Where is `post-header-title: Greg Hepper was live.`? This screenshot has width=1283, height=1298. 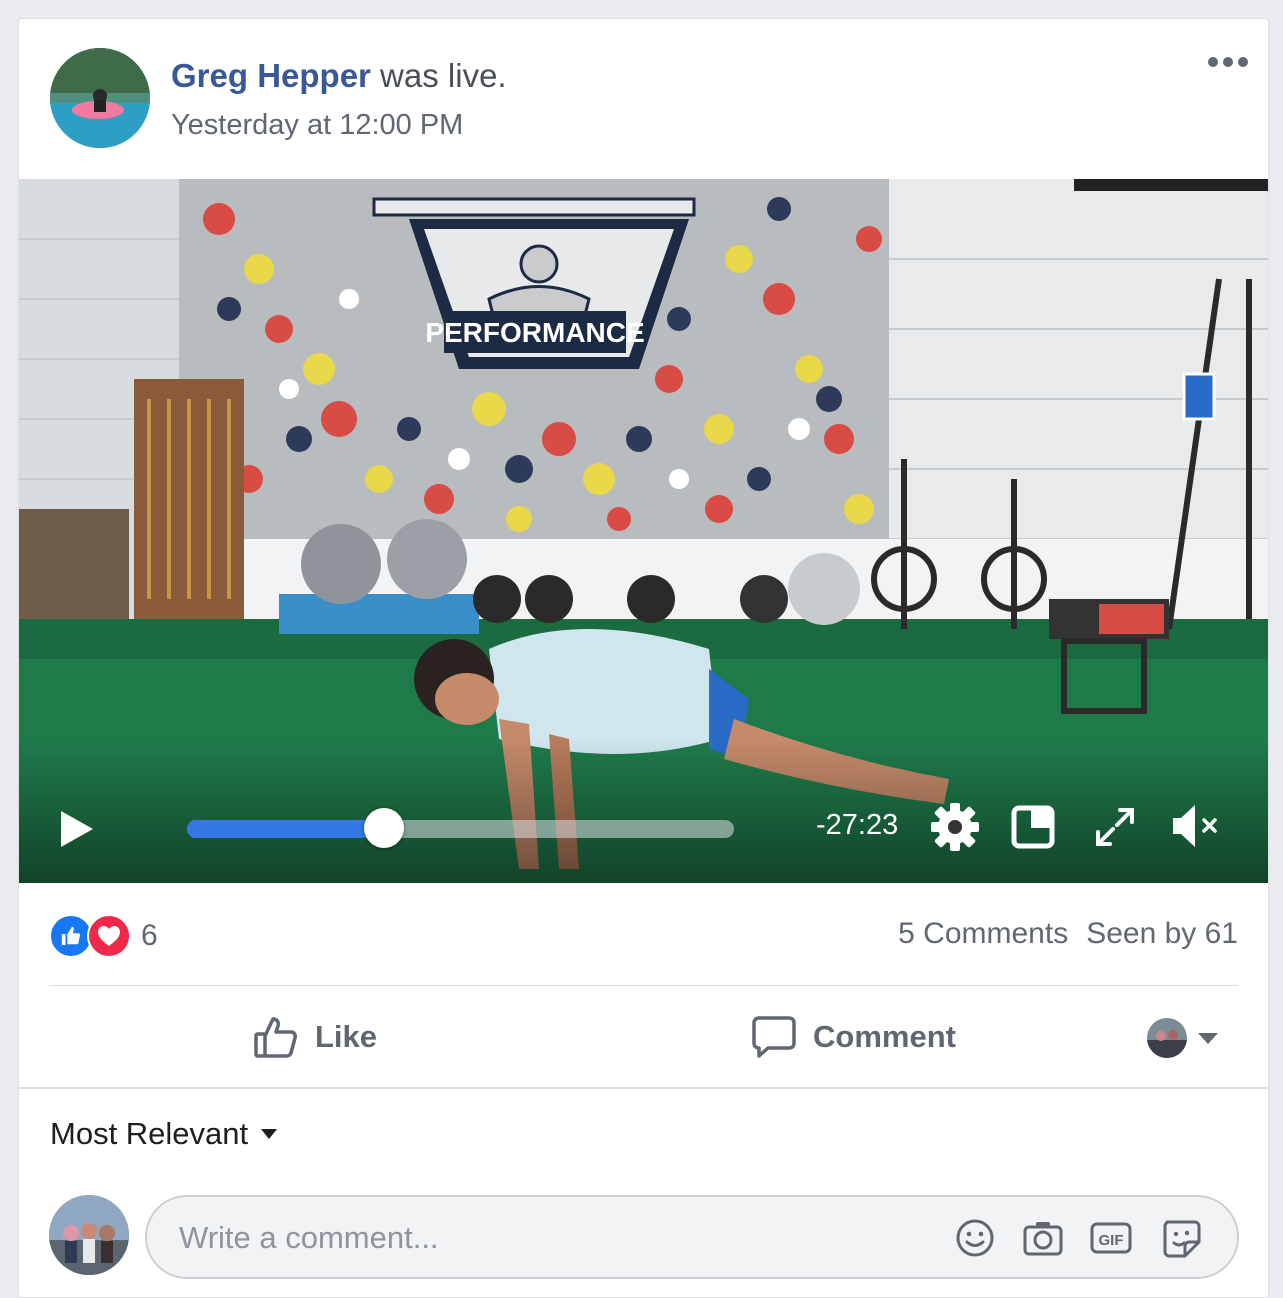
post-header-title: Greg Hepper was live. is located at coordinates (339, 76).